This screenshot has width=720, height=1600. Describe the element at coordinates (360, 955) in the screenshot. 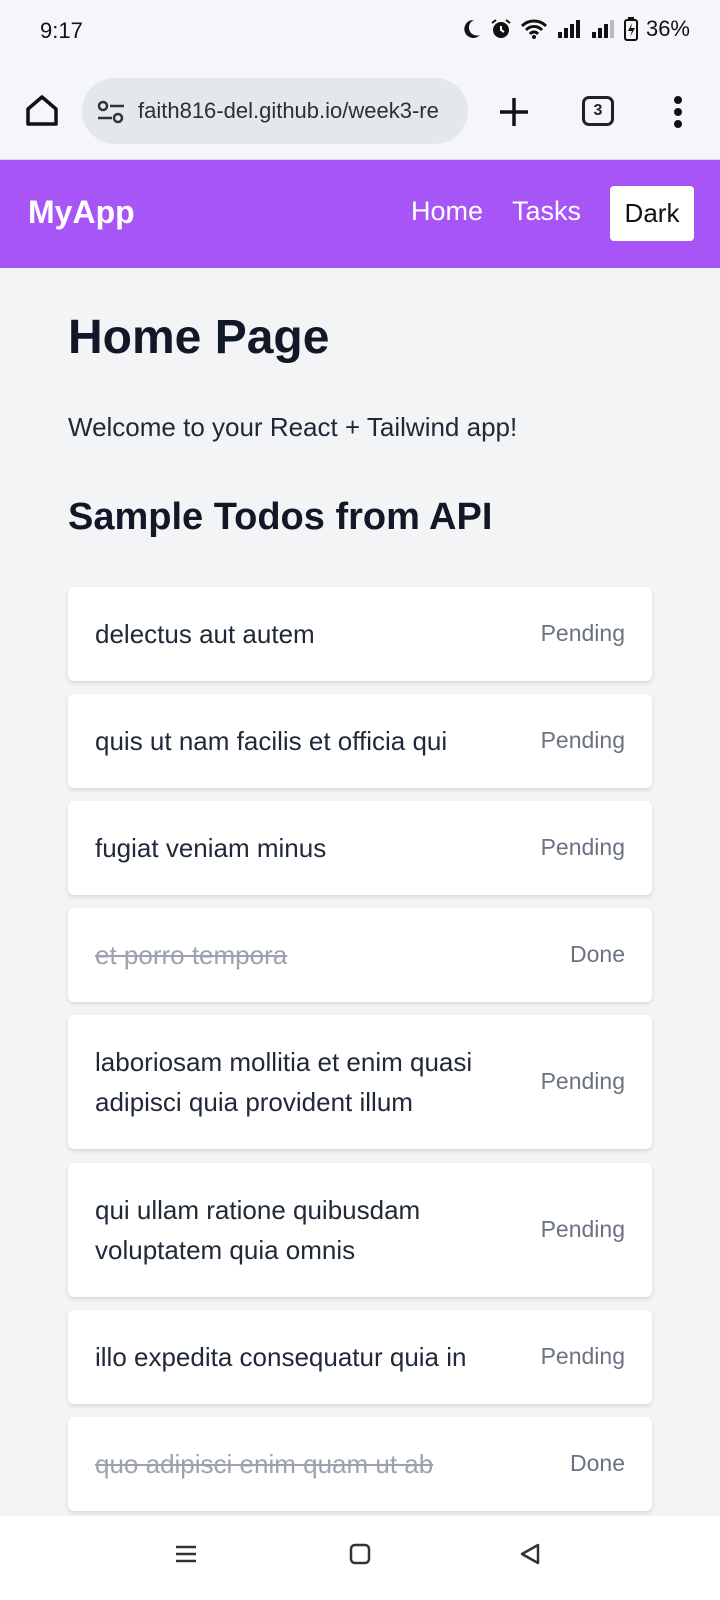

I see `todo-item: et porro tempora Done` at that location.